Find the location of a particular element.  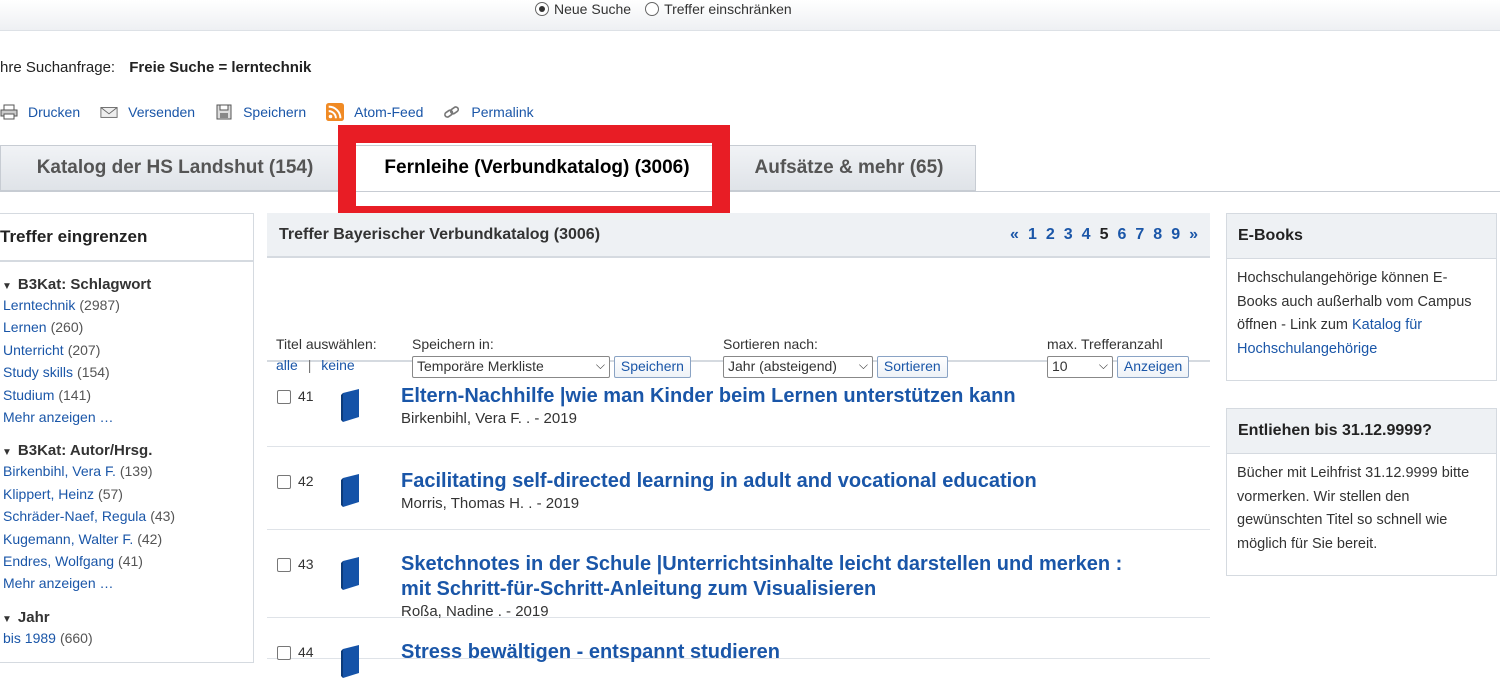

pager-prev-link: « is located at coordinates (1014, 235).